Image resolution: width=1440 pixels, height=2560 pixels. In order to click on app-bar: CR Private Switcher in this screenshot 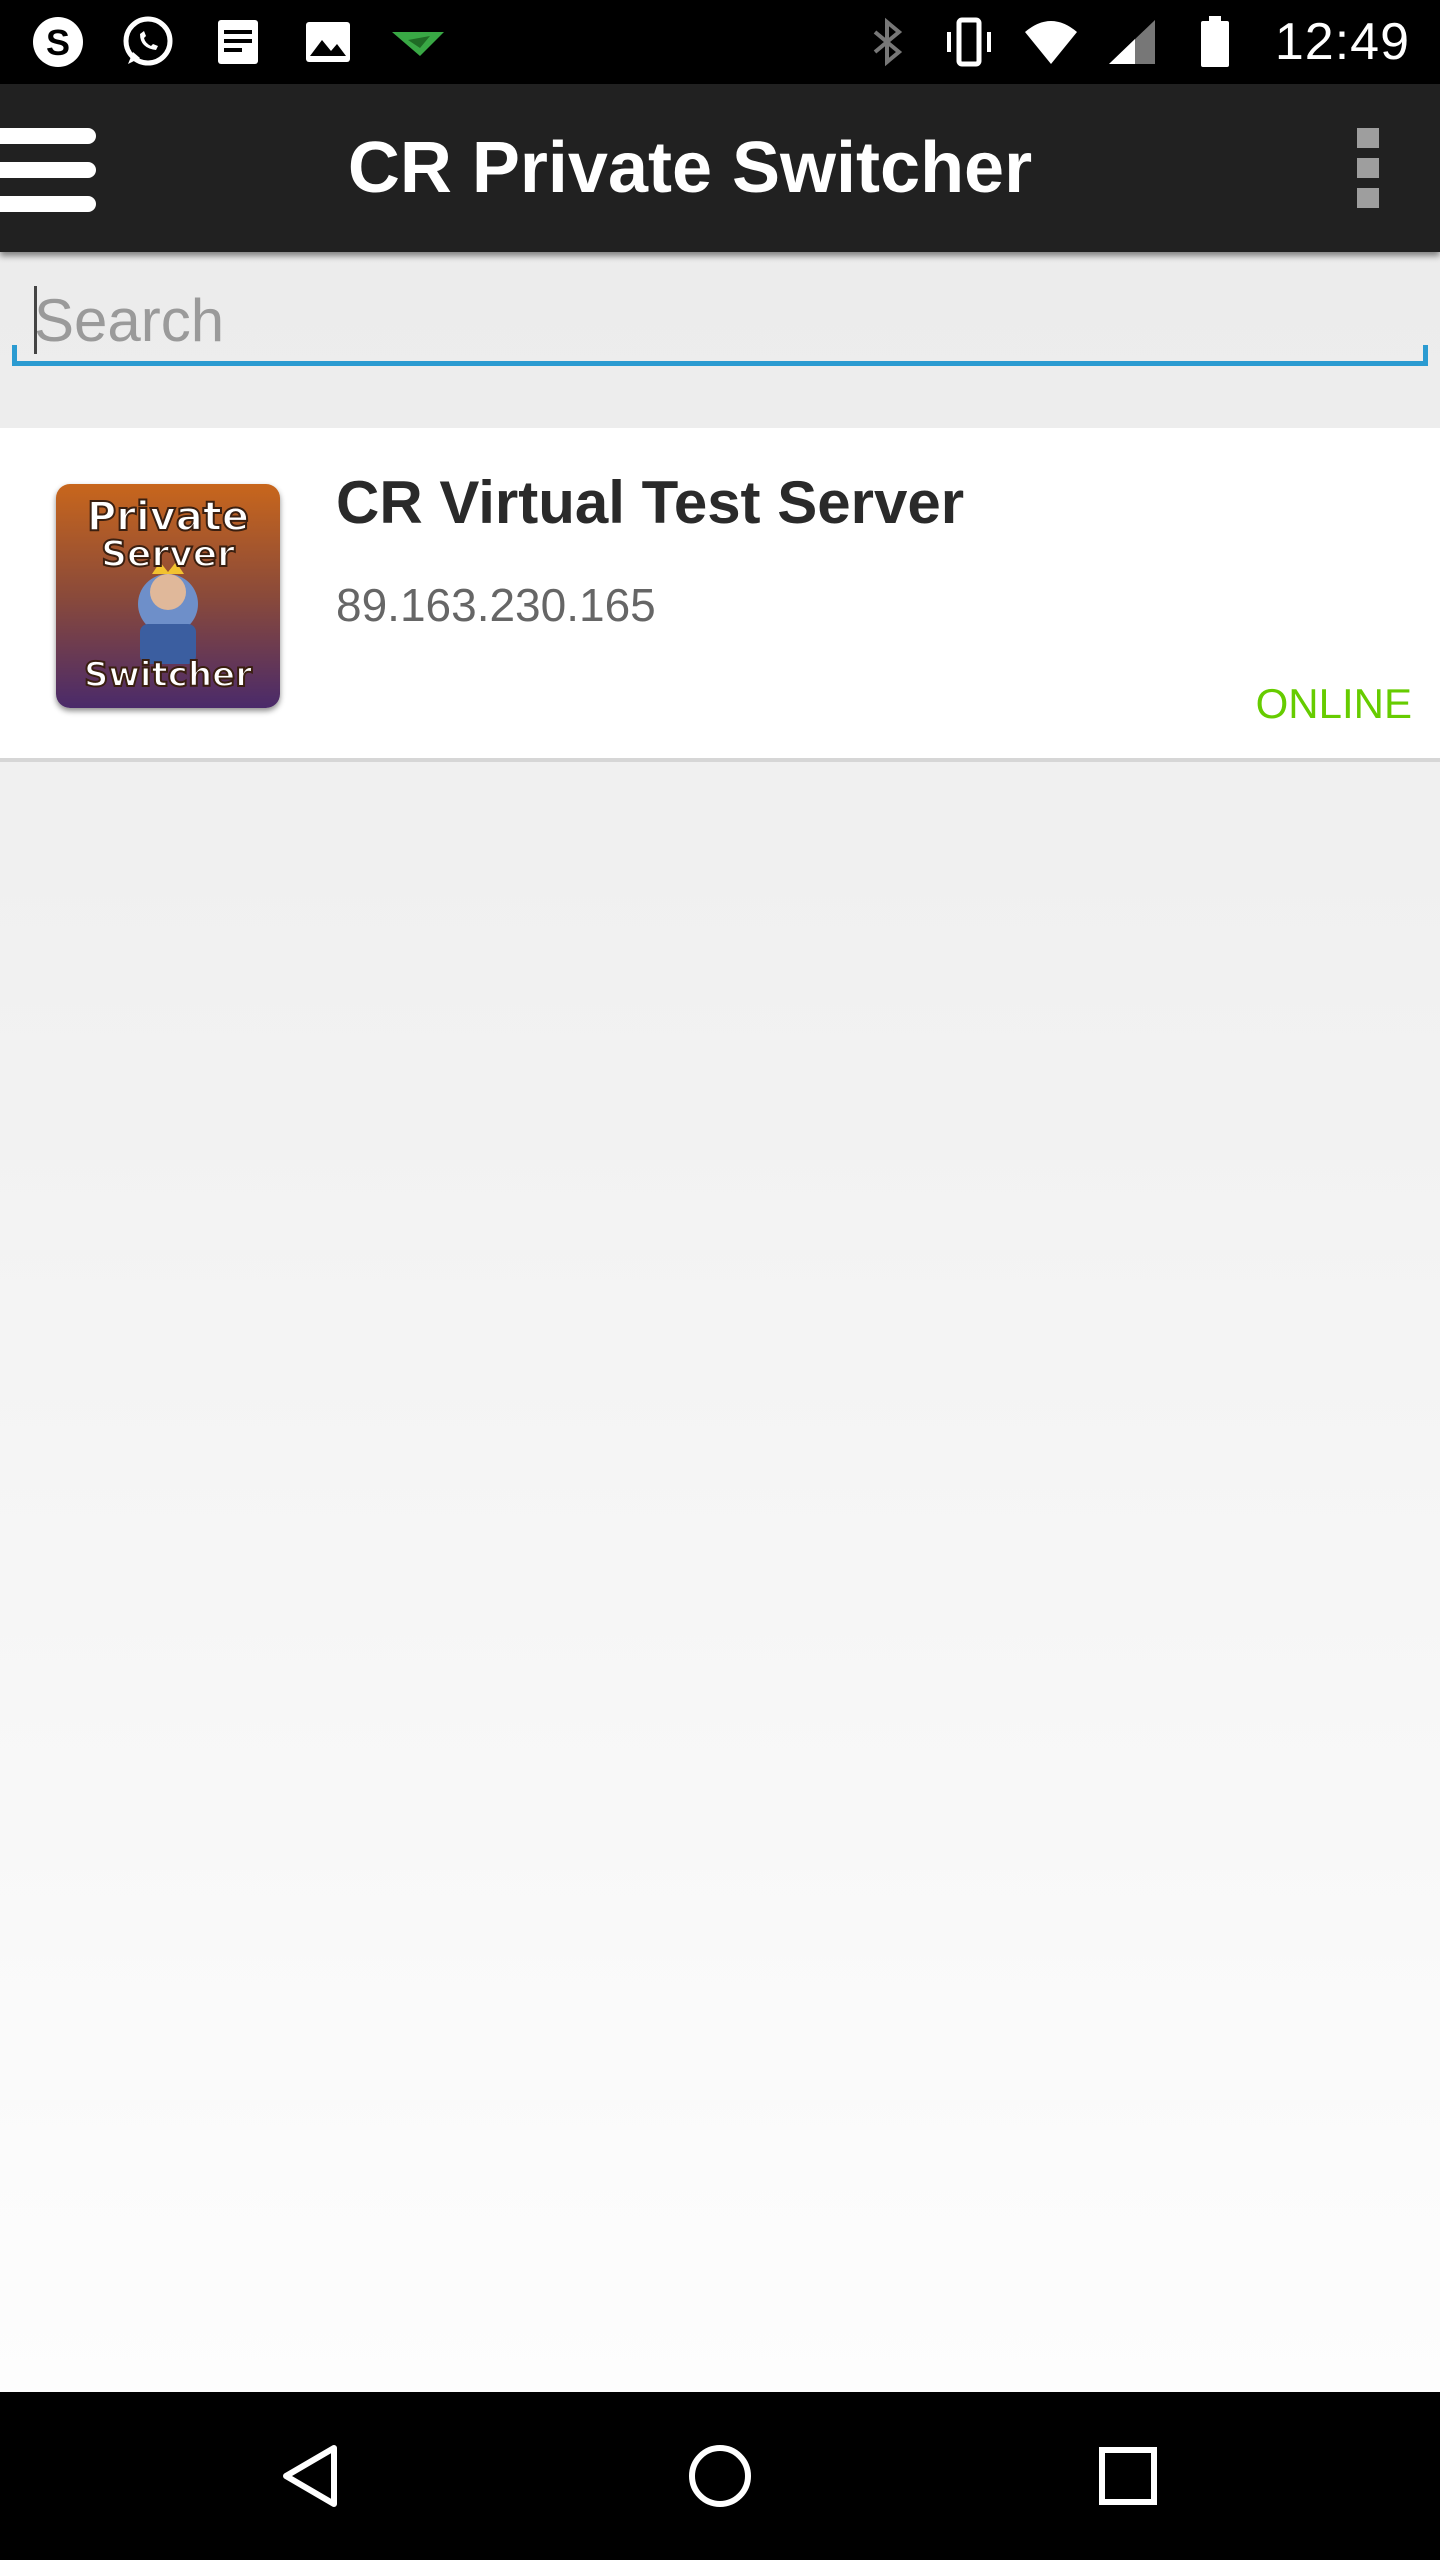, I will do `click(720, 168)`.